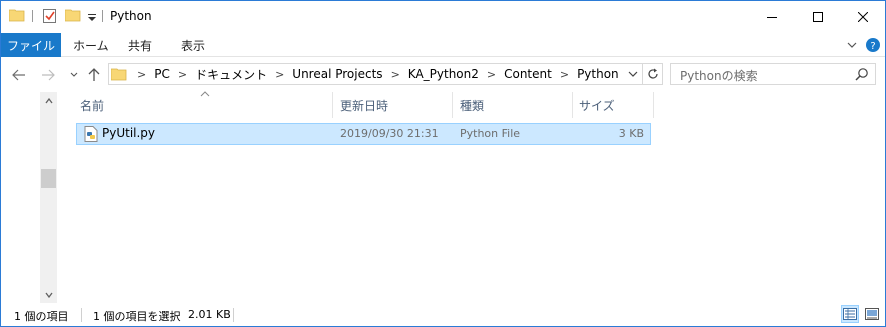 This screenshot has height=327, width=886. I want to click on back-button, so click(19, 75).